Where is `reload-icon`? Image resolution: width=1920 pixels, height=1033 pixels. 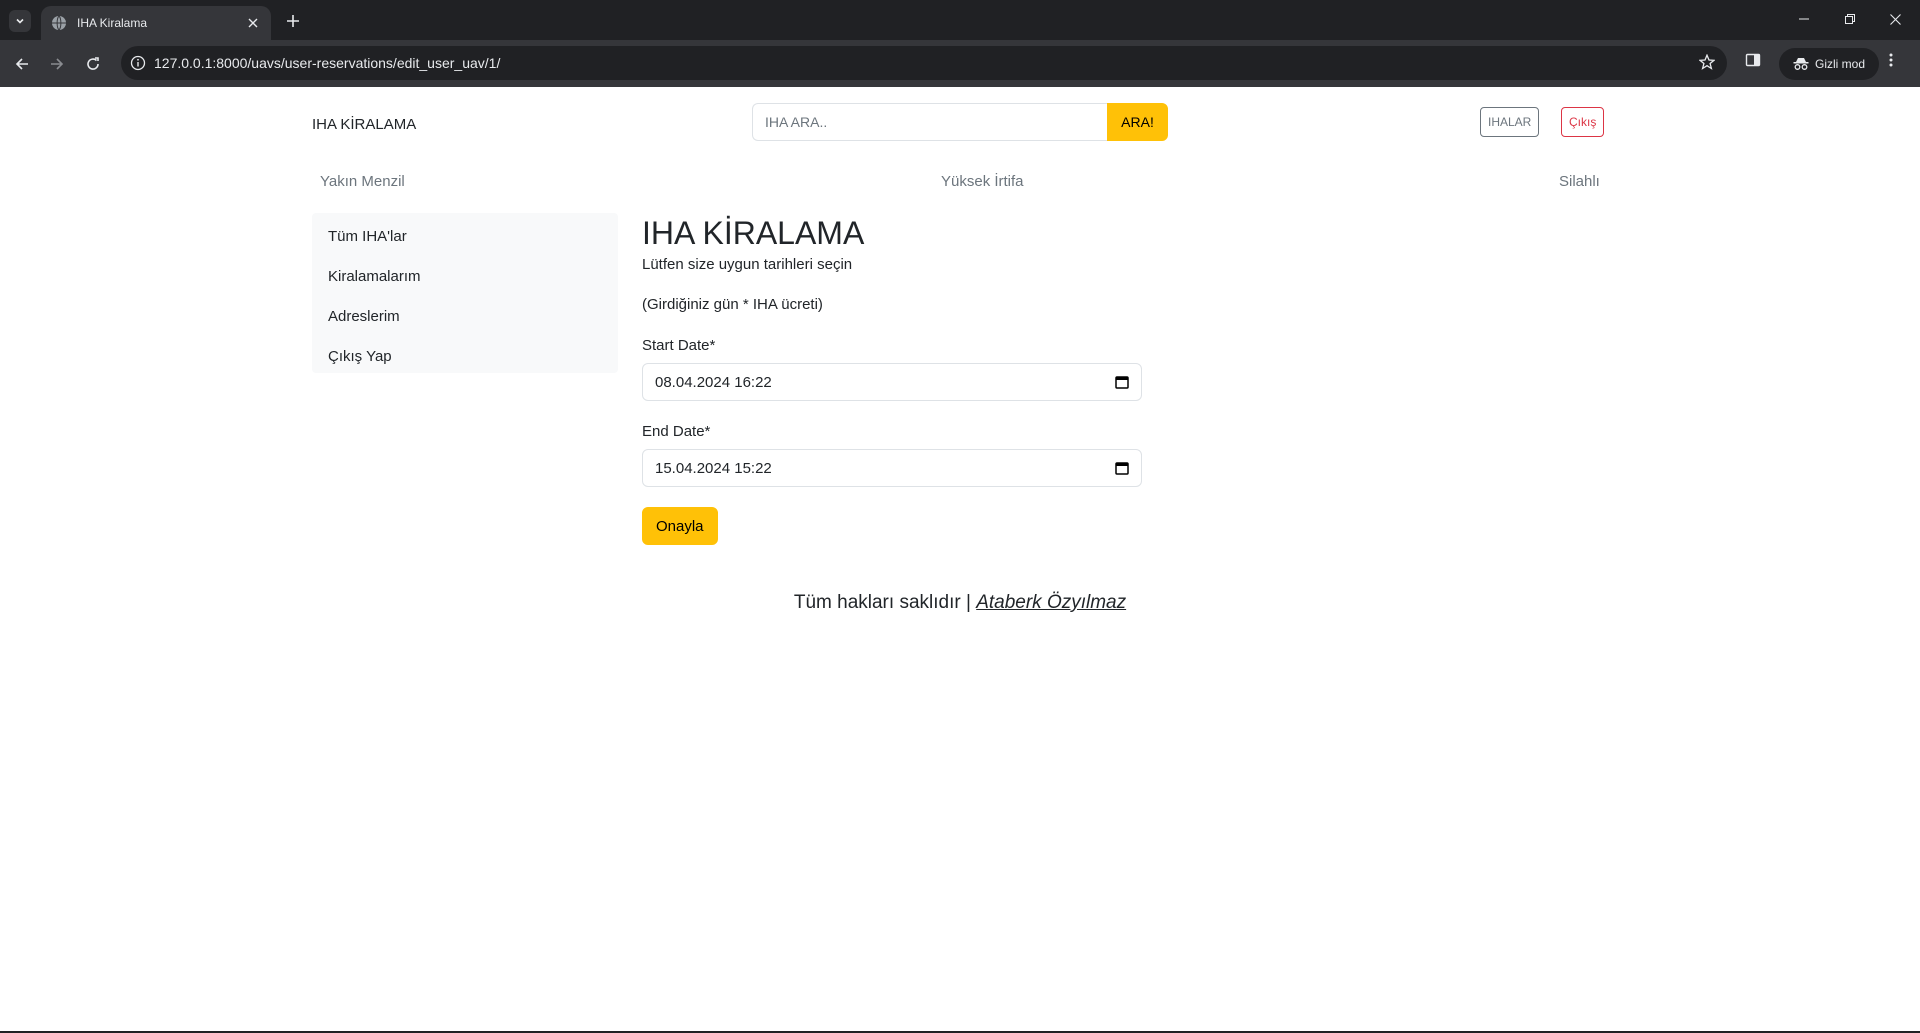 reload-icon is located at coordinates (93, 63).